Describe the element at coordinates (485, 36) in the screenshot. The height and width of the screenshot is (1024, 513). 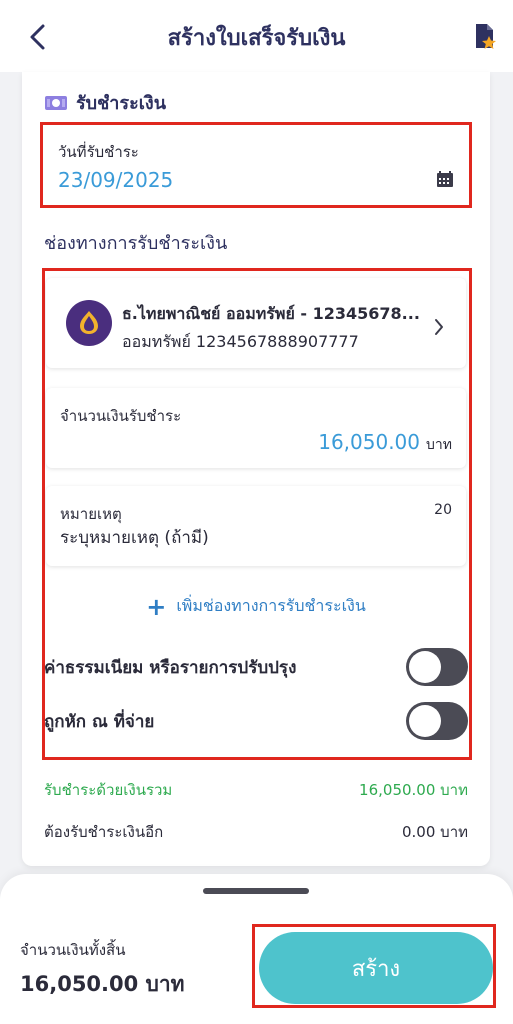
I see `document-star-icon` at that location.